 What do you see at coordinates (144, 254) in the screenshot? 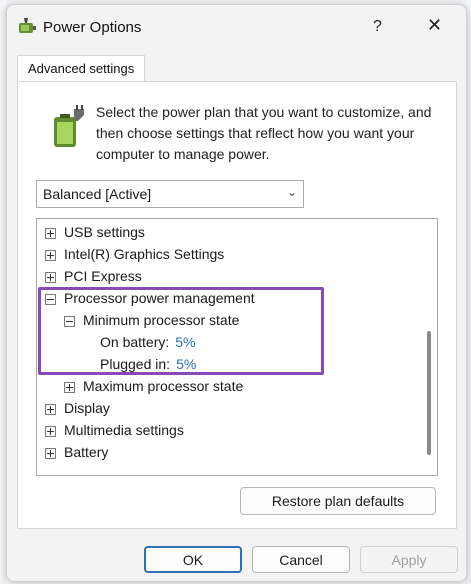
I see `tree-item-label: Intel(R) Graphics Settings` at bounding box center [144, 254].